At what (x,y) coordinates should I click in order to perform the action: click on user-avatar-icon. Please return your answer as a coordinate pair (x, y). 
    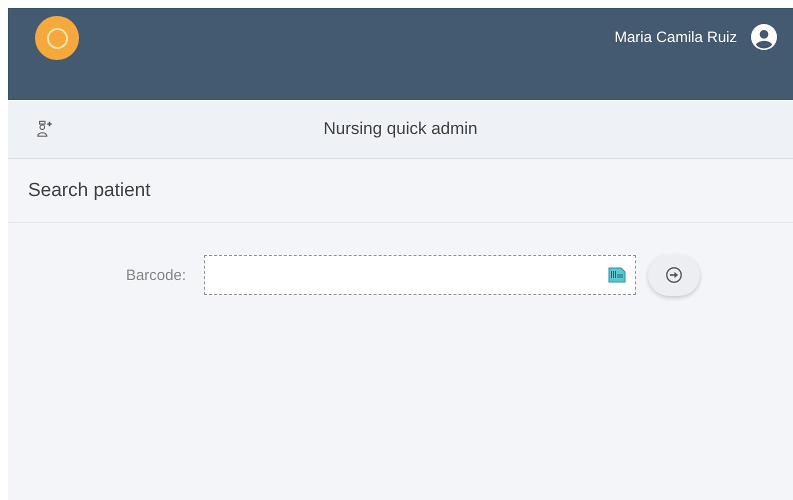
    Looking at the image, I should click on (764, 37).